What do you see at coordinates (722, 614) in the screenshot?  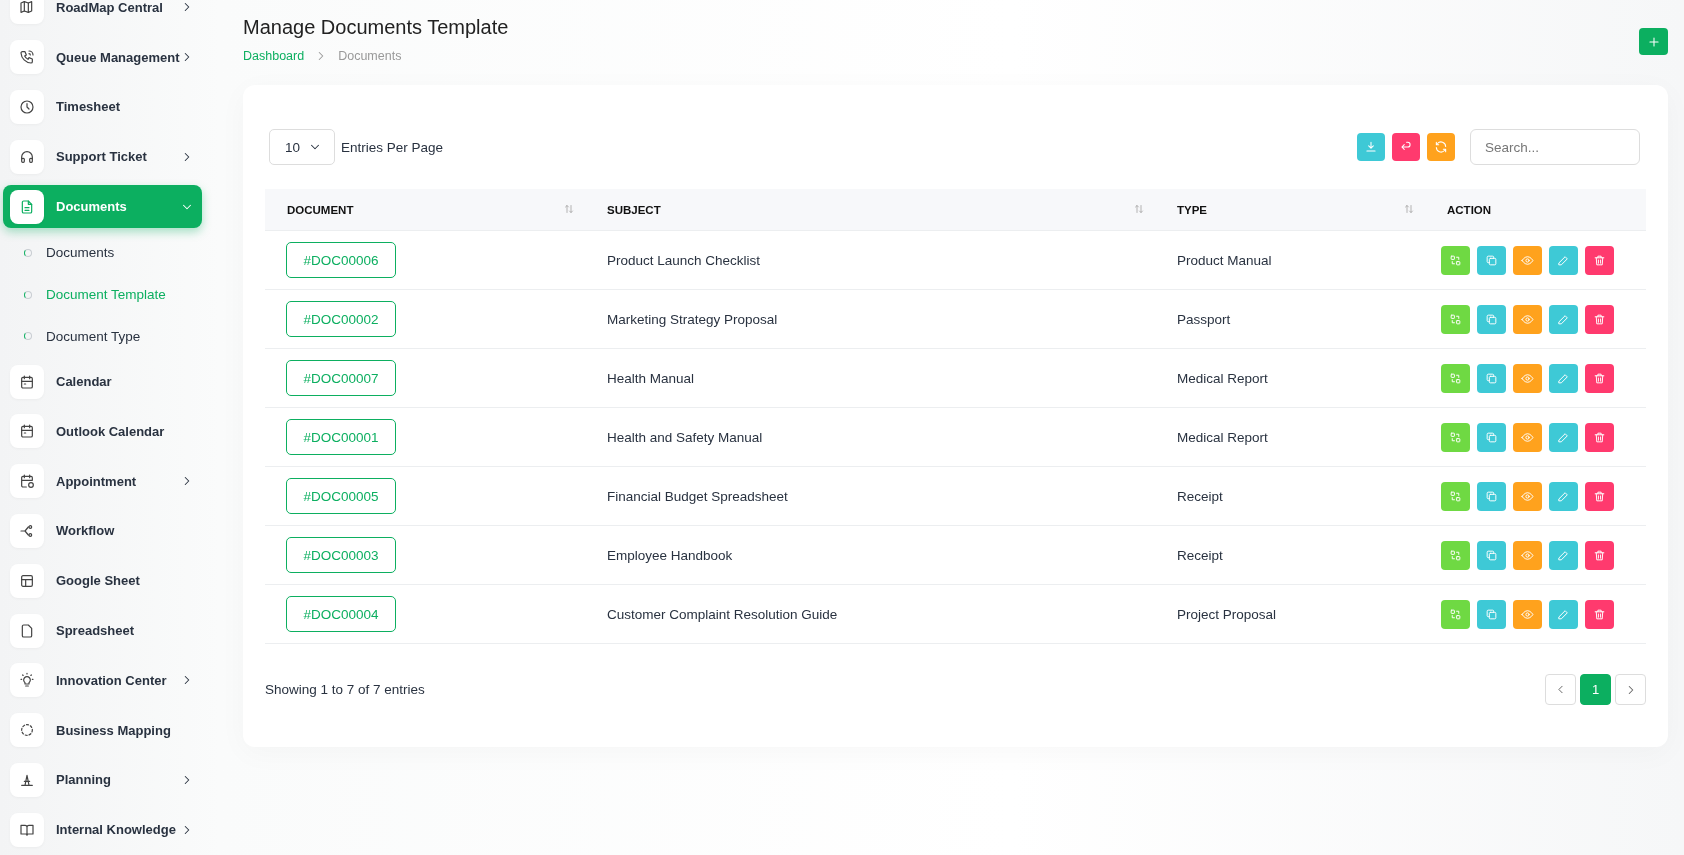 I see `subject-cell-text: Customer Complaint Resolution Guide` at bounding box center [722, 614].